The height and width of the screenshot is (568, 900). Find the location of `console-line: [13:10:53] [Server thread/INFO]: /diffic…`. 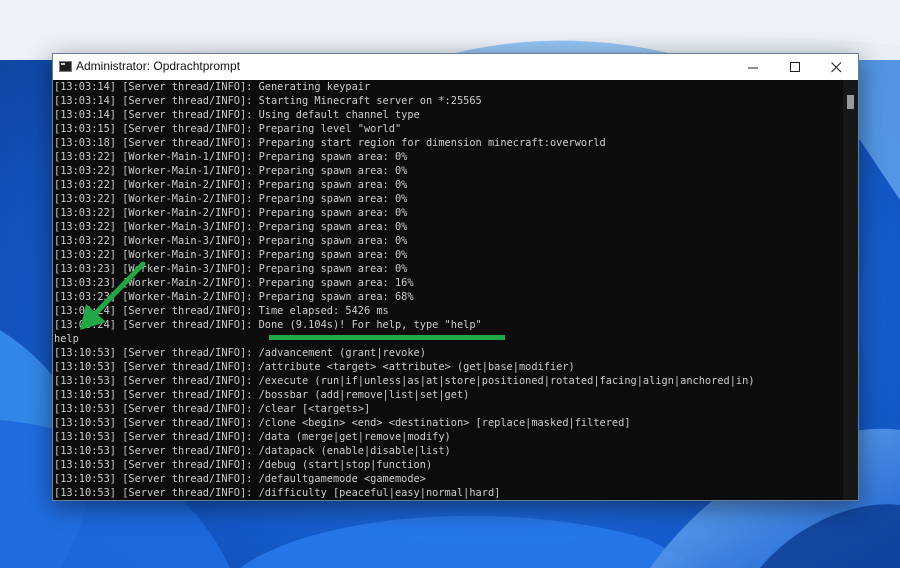

console-line: [13:10:53] [Server thread/INFO]: /diffic… is located at coordinates (277, 493).